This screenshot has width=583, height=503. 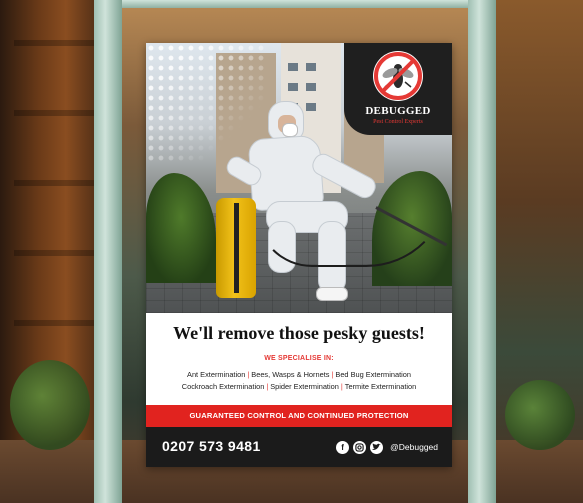 I want to click on service-item: Termite Extermination, so click(x=380, y=386).